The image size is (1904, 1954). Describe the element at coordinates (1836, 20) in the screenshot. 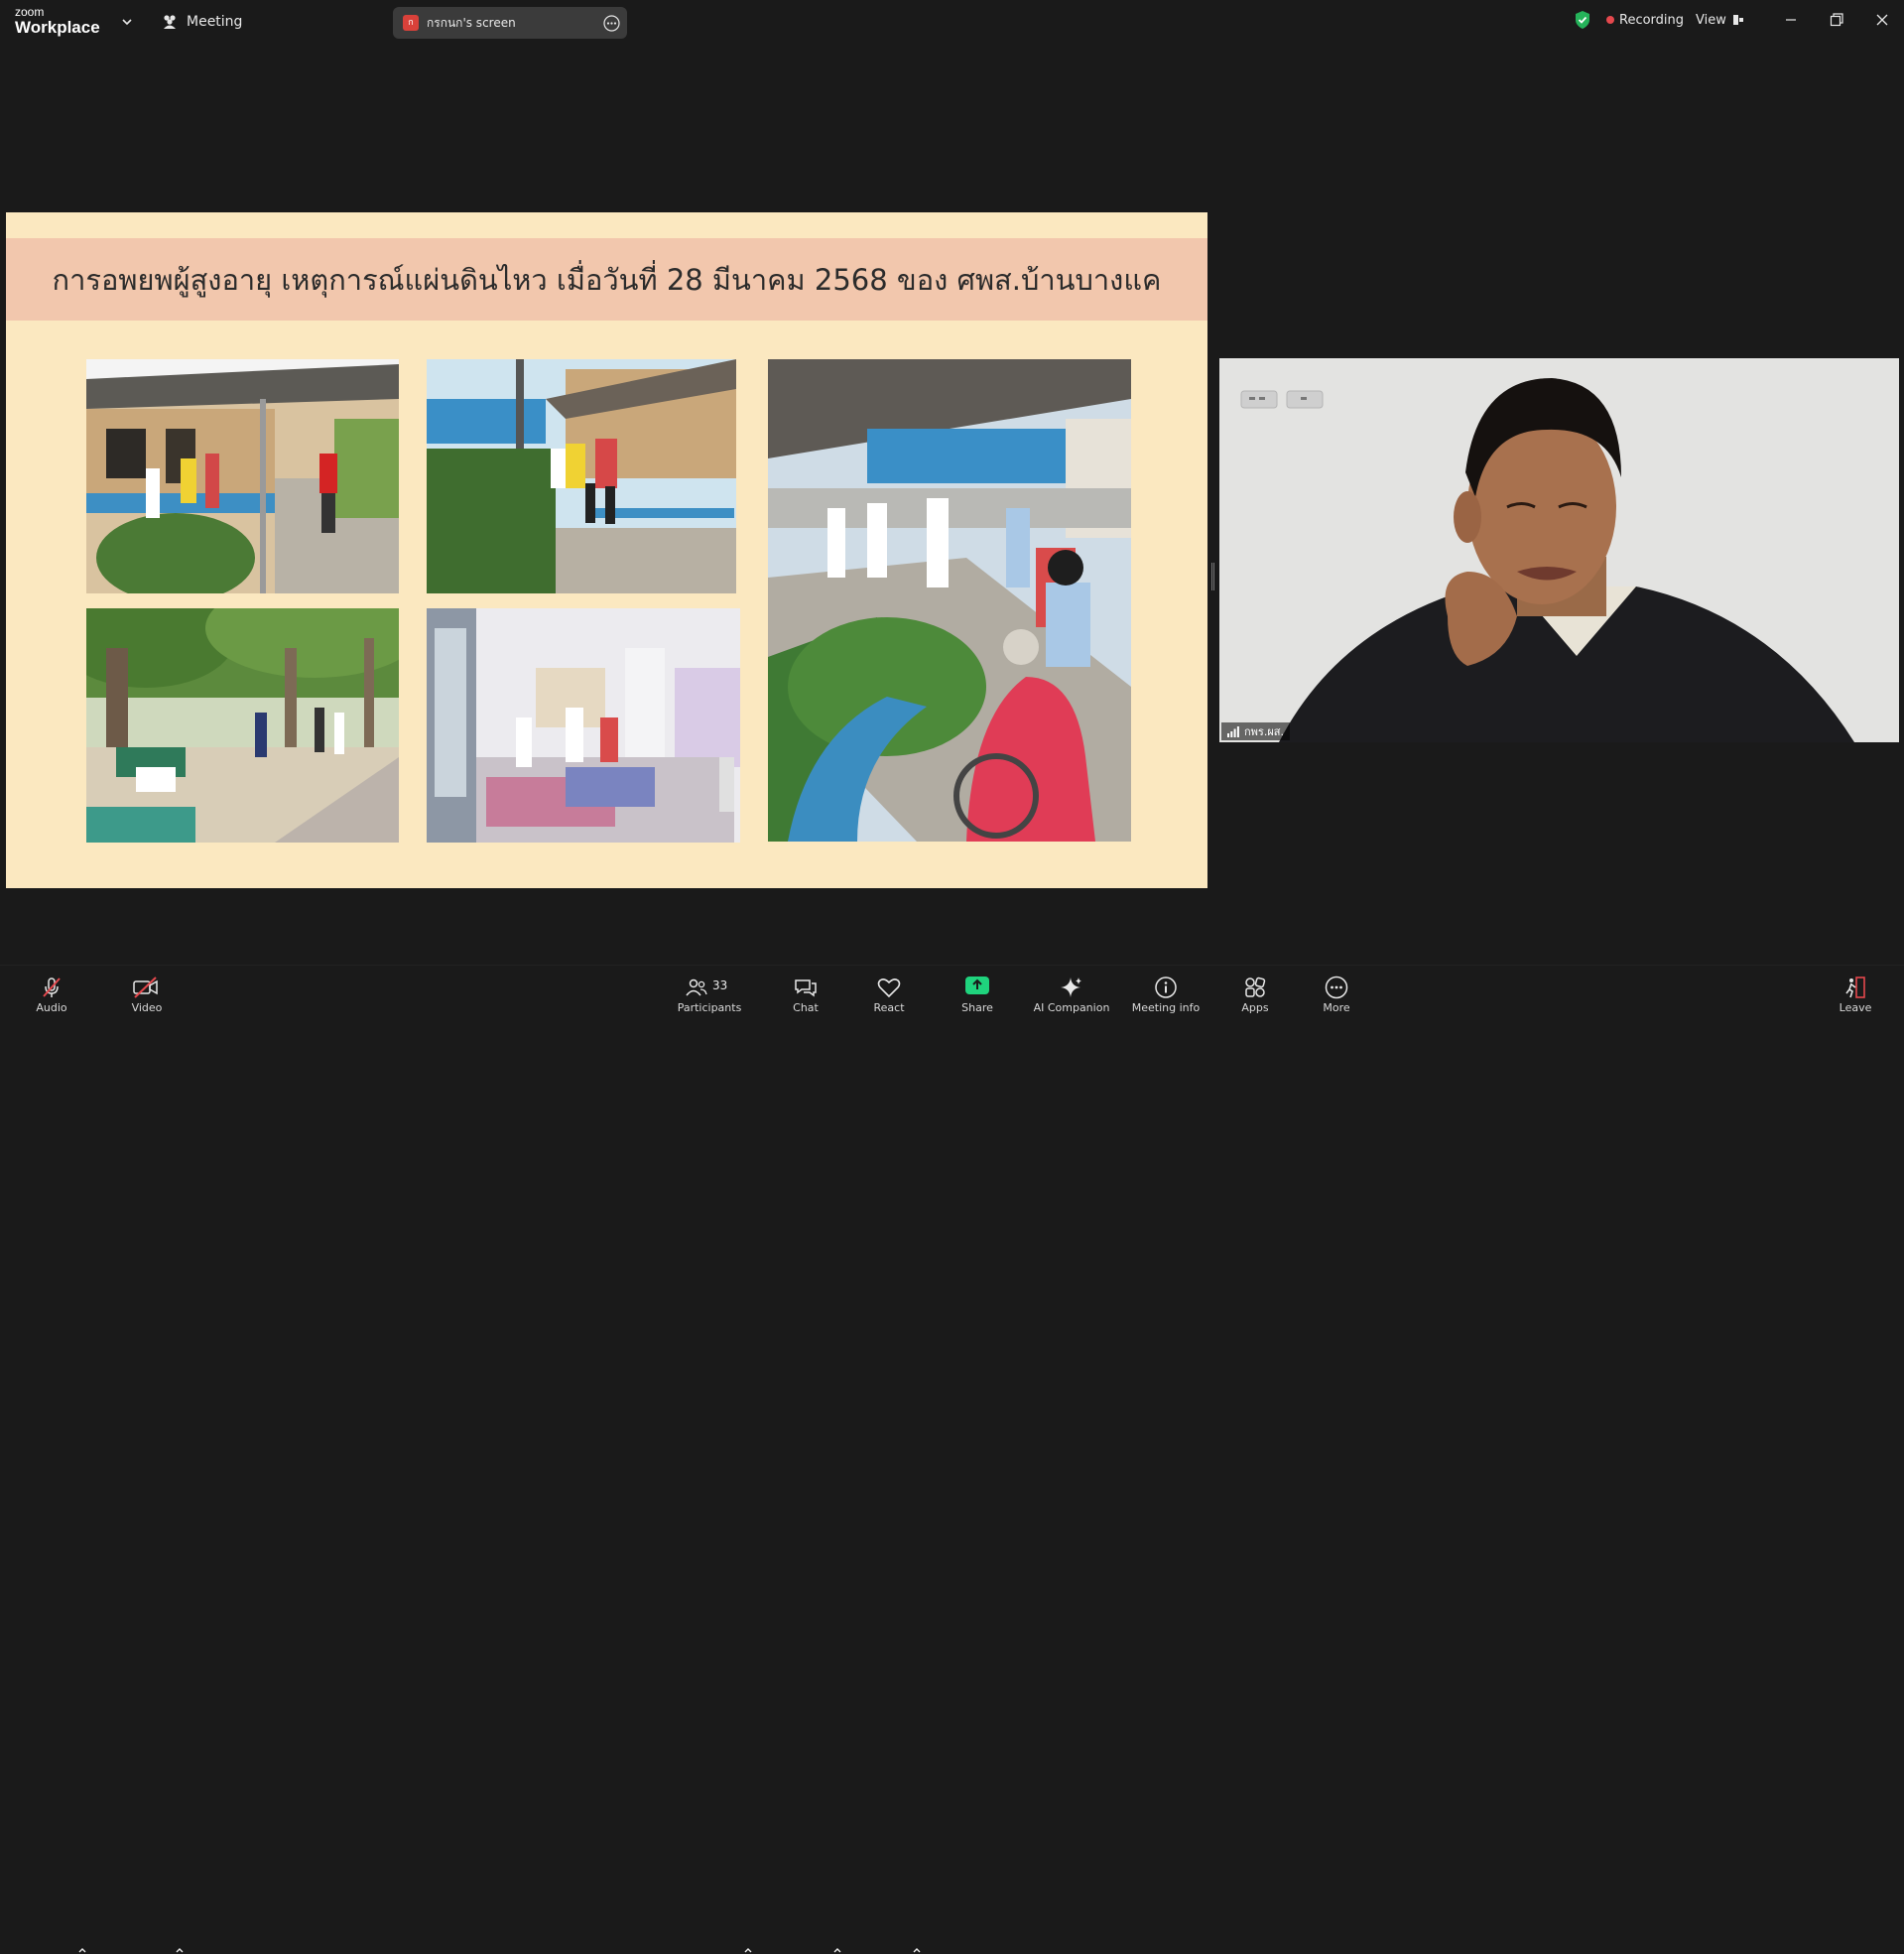

I see `restore-icon` at that location.